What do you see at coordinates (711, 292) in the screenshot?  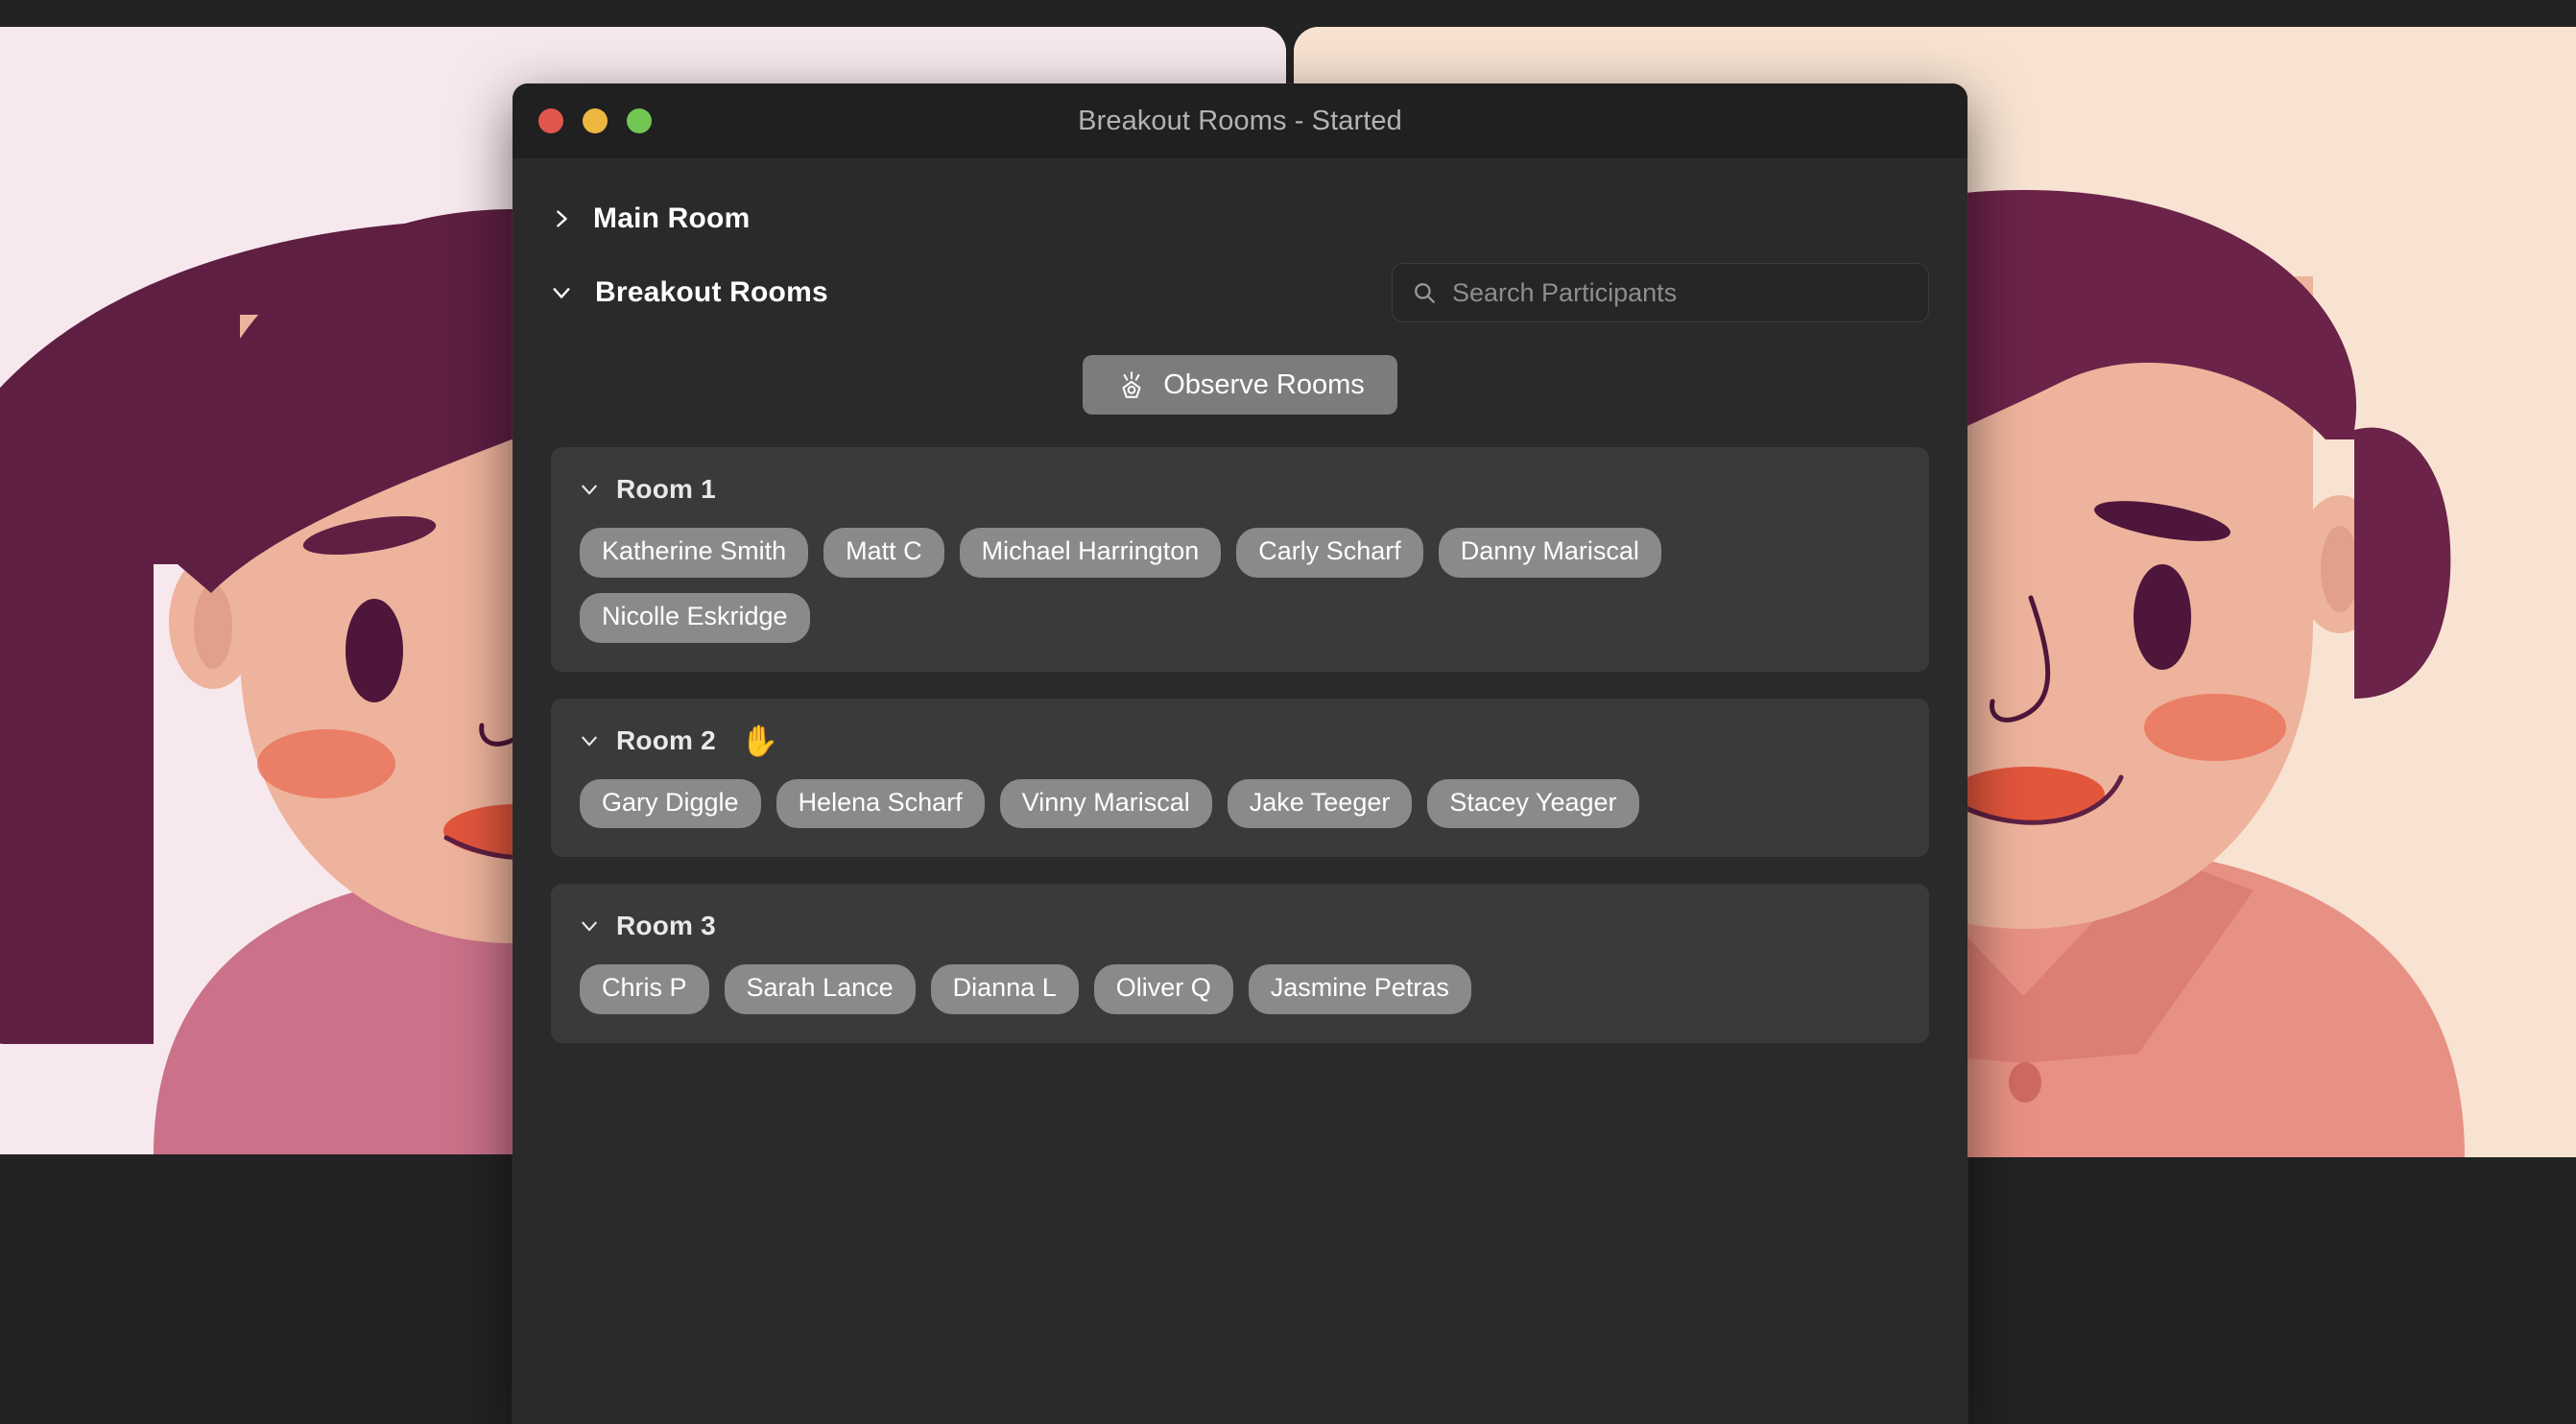 I see `section-breakout-rooms-label: Breakout Rooms` at bounding box center [711, 292].